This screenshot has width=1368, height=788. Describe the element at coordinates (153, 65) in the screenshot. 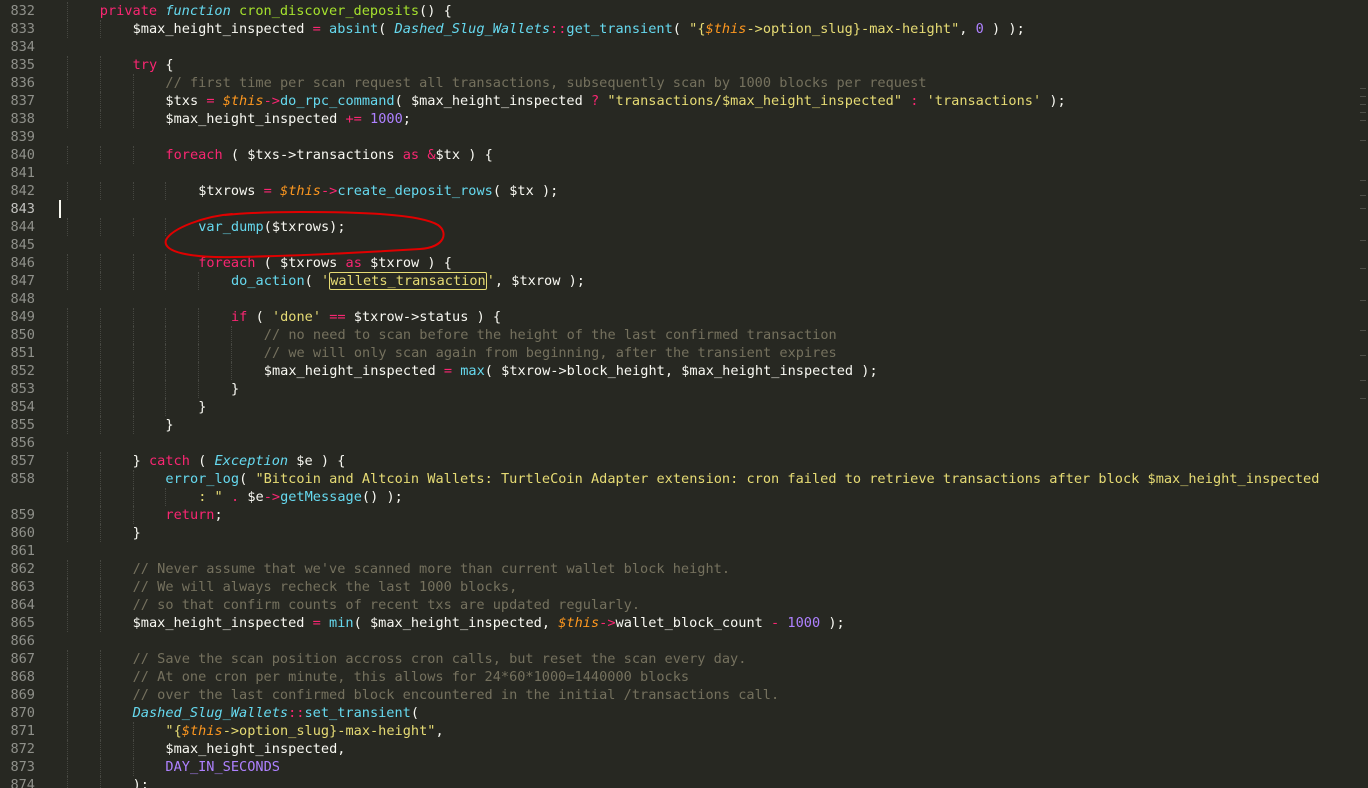

I see `code-text: try {` at that location.